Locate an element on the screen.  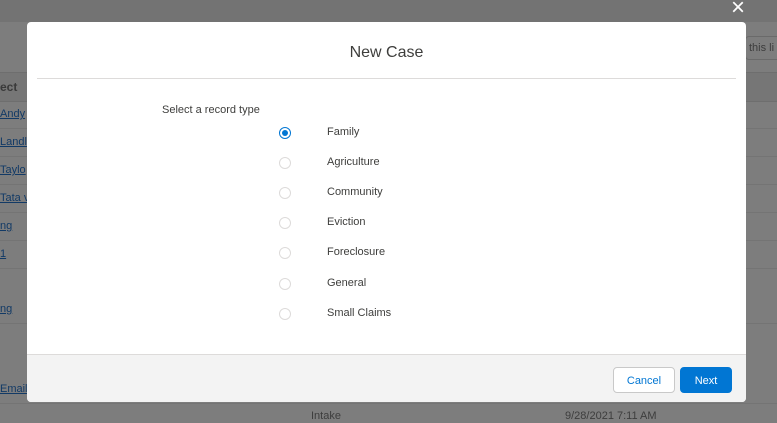
record-type-label: Select a record type is located at coordinates (211, 110).